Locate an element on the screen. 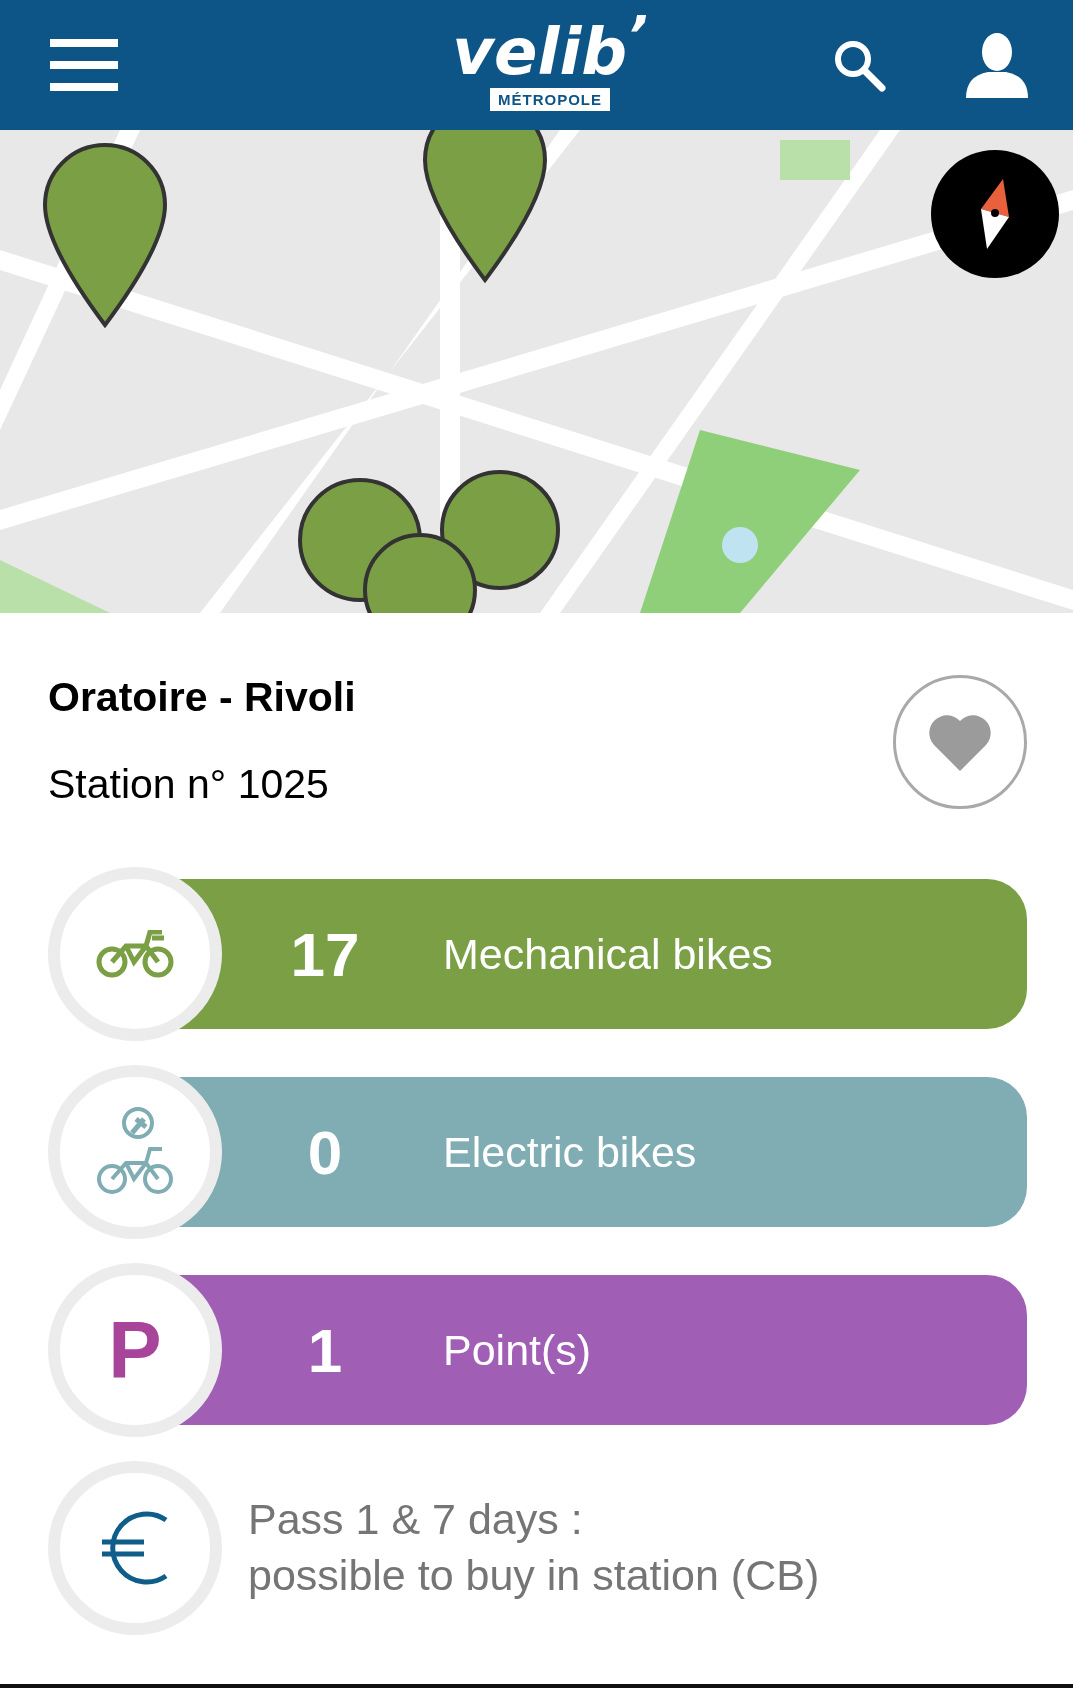 The height and width of the screenshot is (1688, 1073). search-button is located at coordinates (859, 65).